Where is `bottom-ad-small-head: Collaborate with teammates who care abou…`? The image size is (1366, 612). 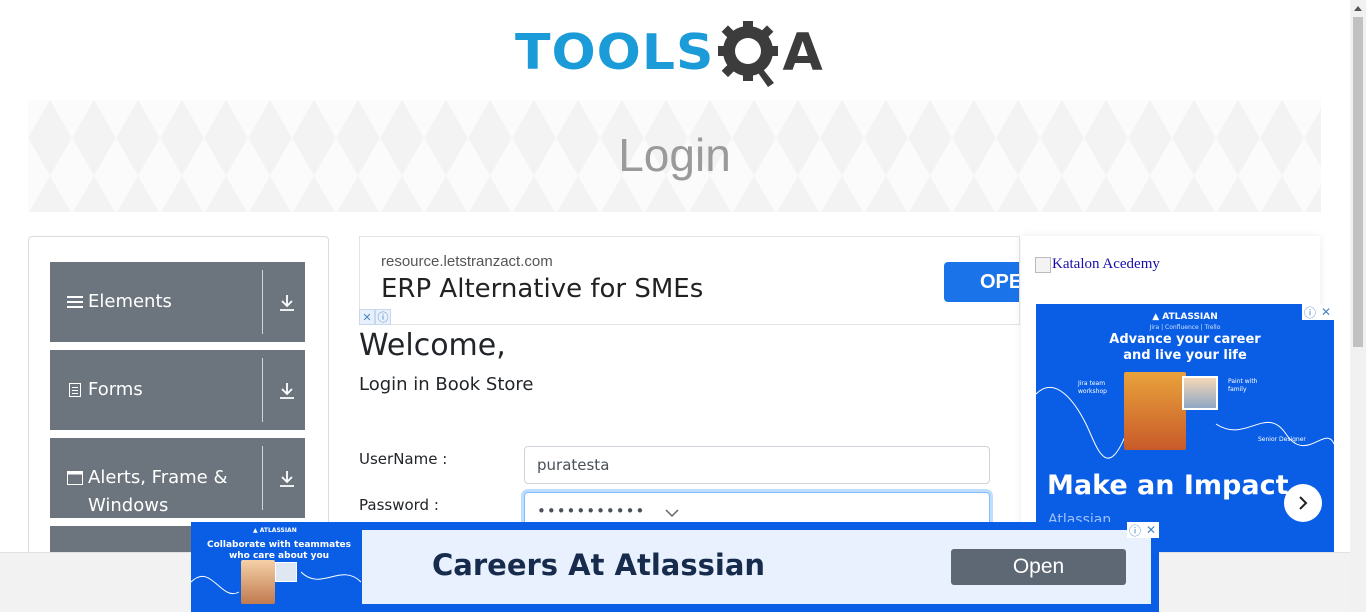
bottom-ad-small-head: Collaborate with teammates who care abou… is located at coordinates (279, 550).